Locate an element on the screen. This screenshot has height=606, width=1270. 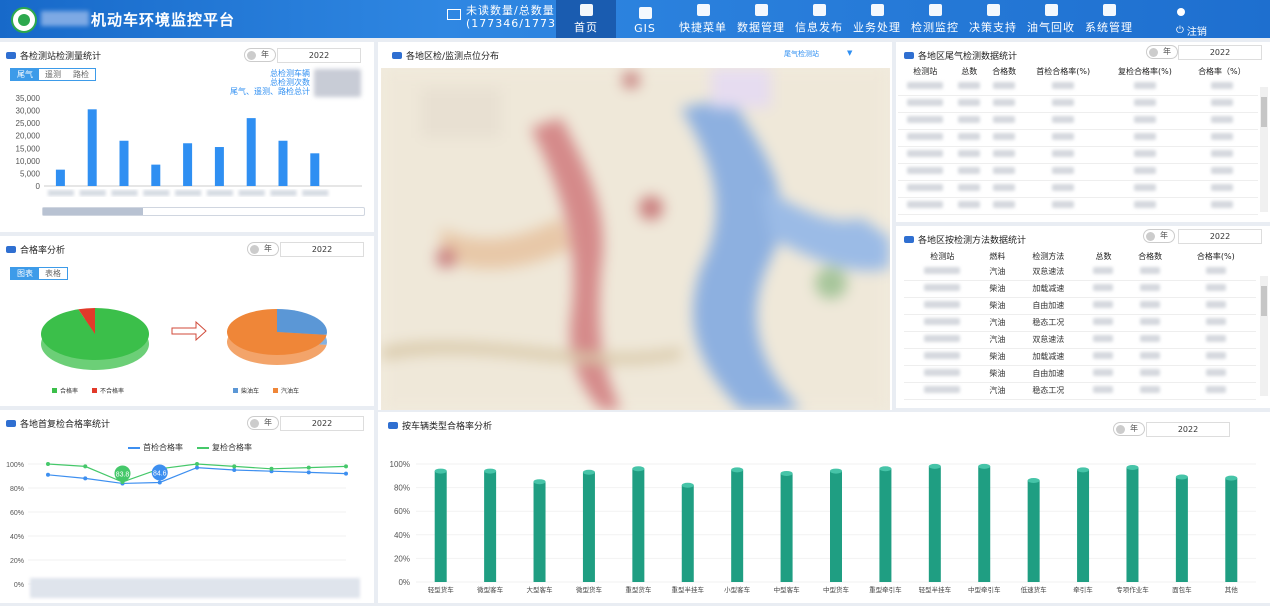
mail-icon is located at coordinates (454, 14).